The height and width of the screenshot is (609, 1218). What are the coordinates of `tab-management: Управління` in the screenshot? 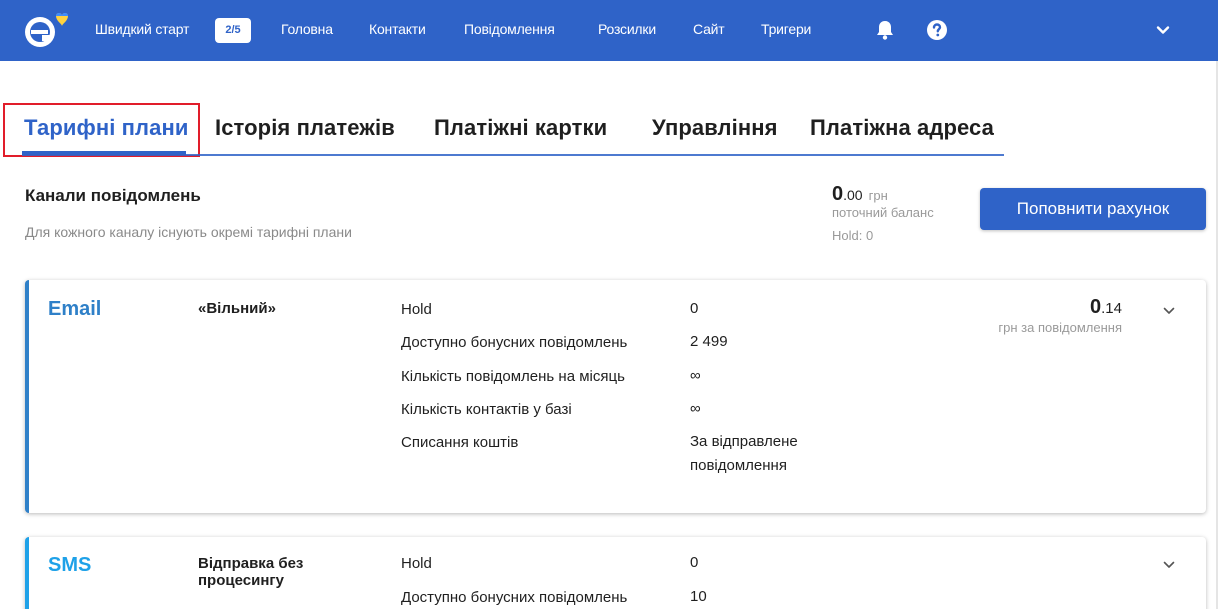 It's located at (715, 128).